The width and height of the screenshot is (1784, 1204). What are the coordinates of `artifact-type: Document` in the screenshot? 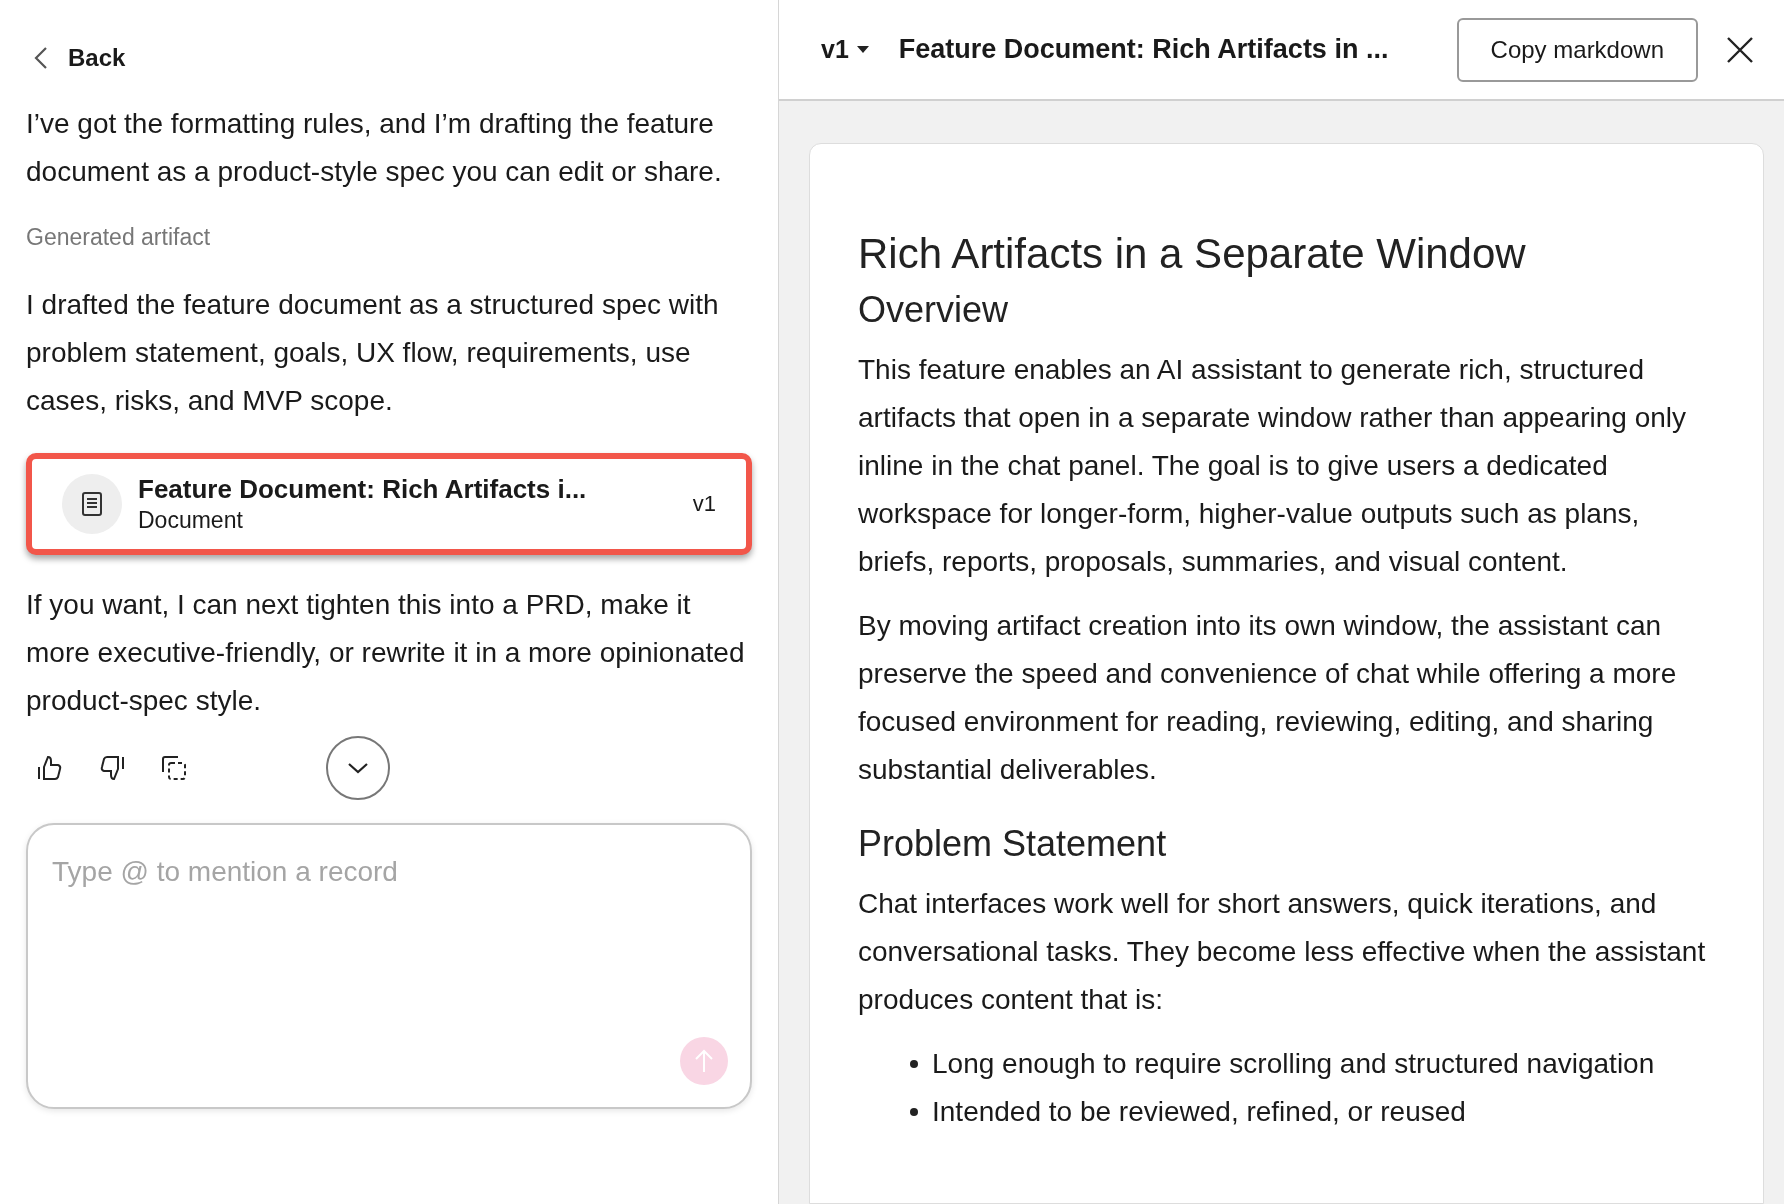 It's located at (191, 520).